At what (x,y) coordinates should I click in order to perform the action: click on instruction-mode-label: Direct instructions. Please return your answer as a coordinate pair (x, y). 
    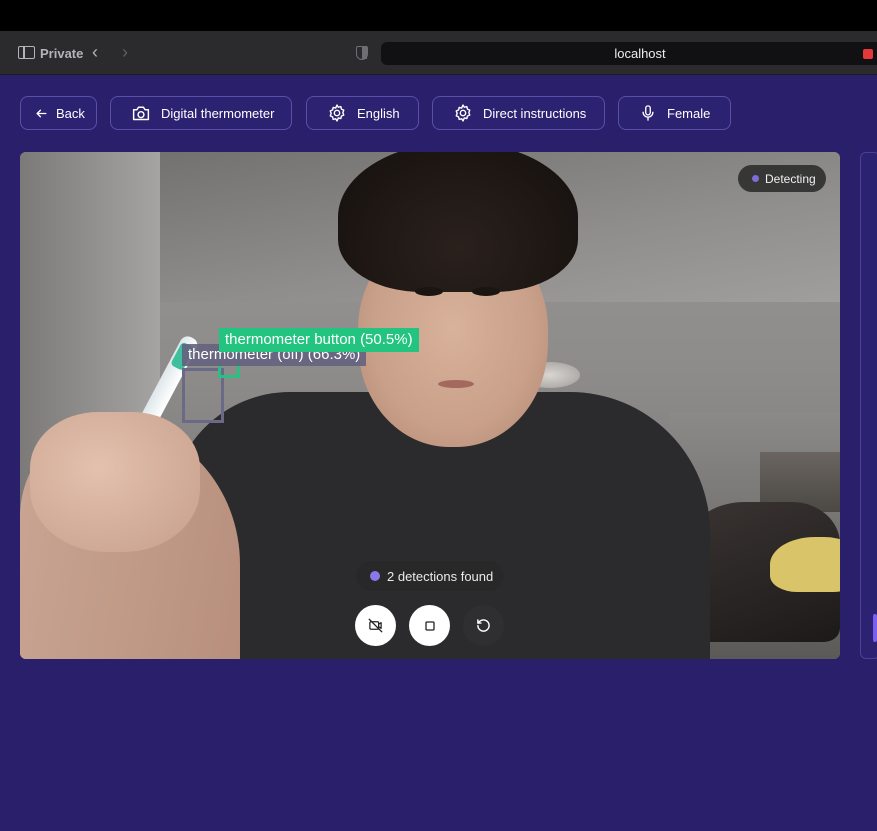
    Looking at the image, I should click on (535, 113).